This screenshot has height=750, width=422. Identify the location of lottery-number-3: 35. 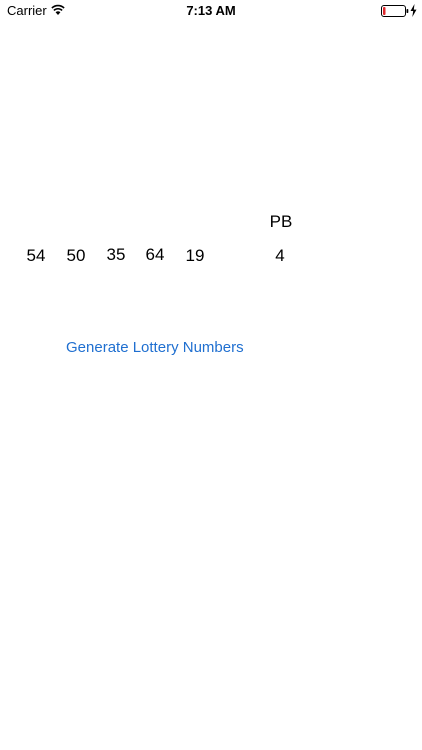
(116, 254).